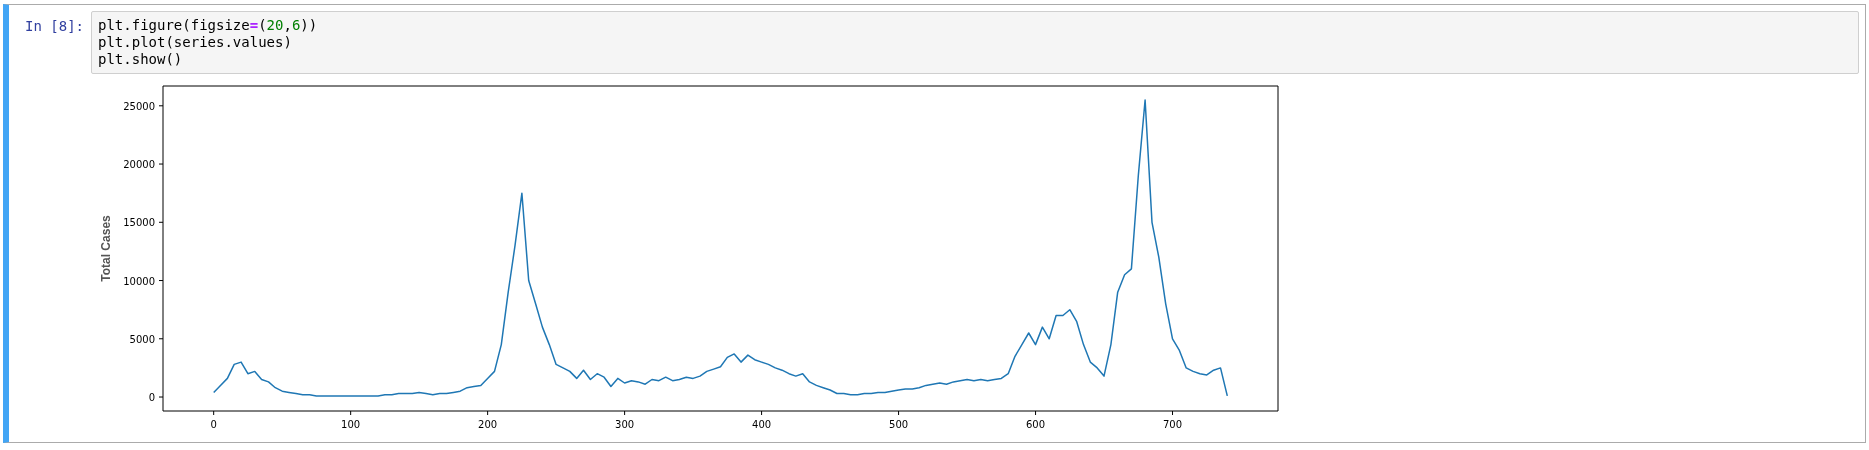  I want to click on y-tick-label: 25000, so click(139, 106).